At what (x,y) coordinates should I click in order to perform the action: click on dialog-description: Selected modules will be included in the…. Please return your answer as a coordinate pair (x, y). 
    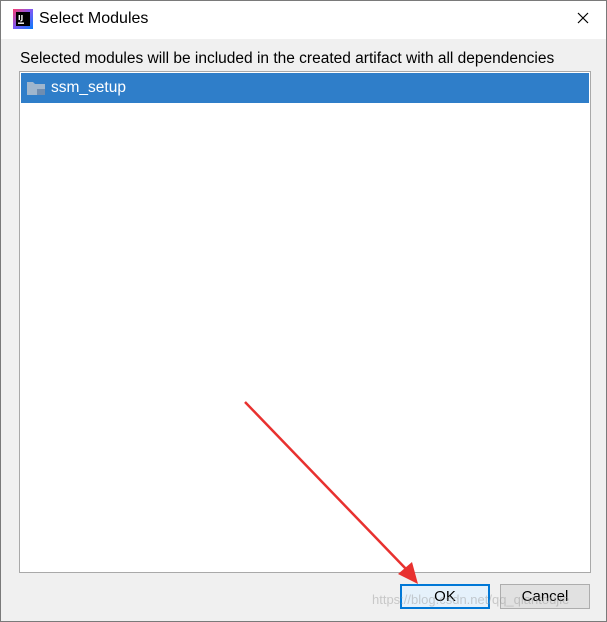
    Looking at the image, I should click on (287, 58).